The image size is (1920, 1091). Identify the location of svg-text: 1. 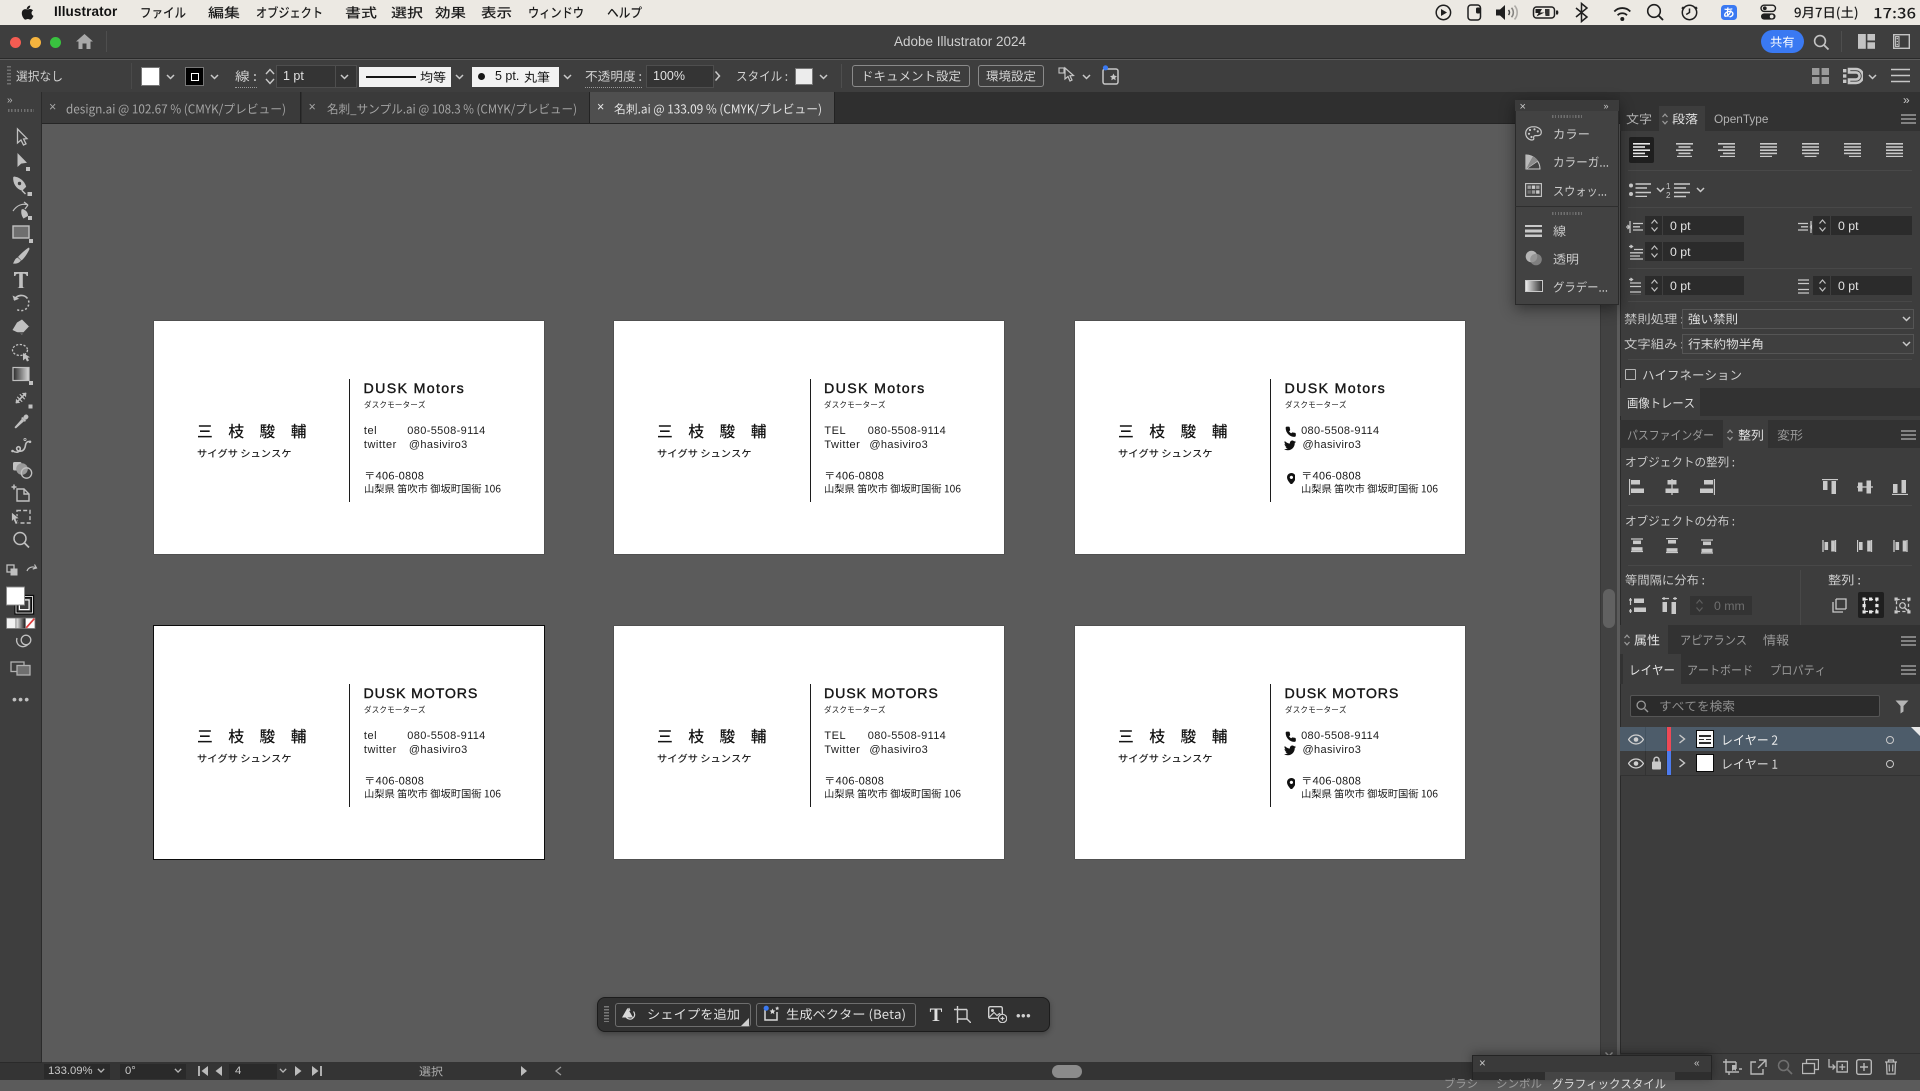
(1668, 186).